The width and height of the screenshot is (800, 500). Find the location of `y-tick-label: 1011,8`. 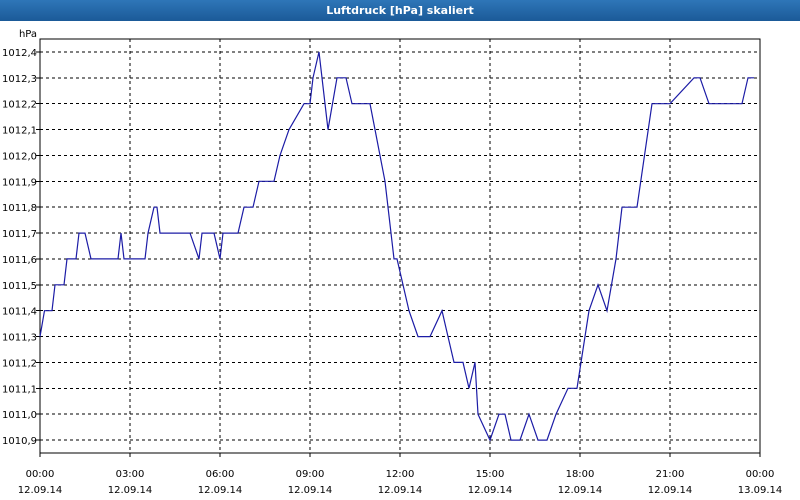

y-tick-label: 1011,8 is located at coordinates (19, 208).